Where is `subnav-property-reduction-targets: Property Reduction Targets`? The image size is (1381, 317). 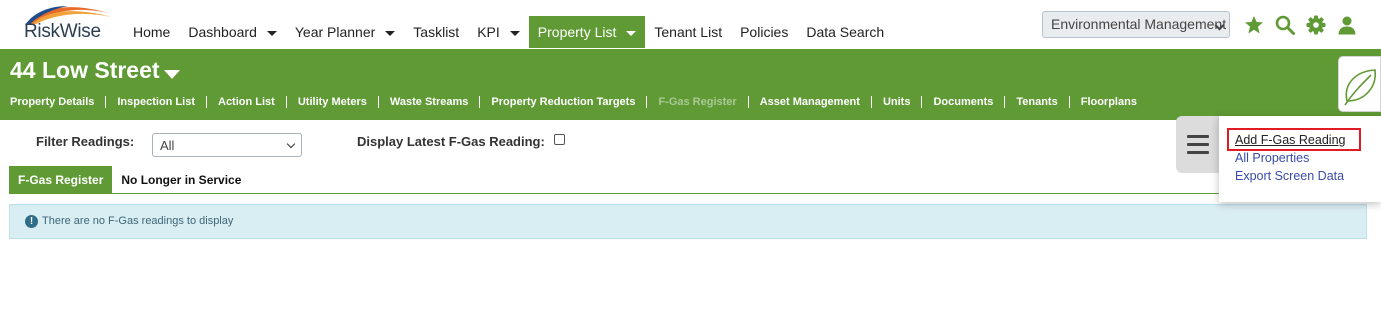 subnav-property-reduction-targets: Property Reduction Targets is located at coordinates (563, 102).